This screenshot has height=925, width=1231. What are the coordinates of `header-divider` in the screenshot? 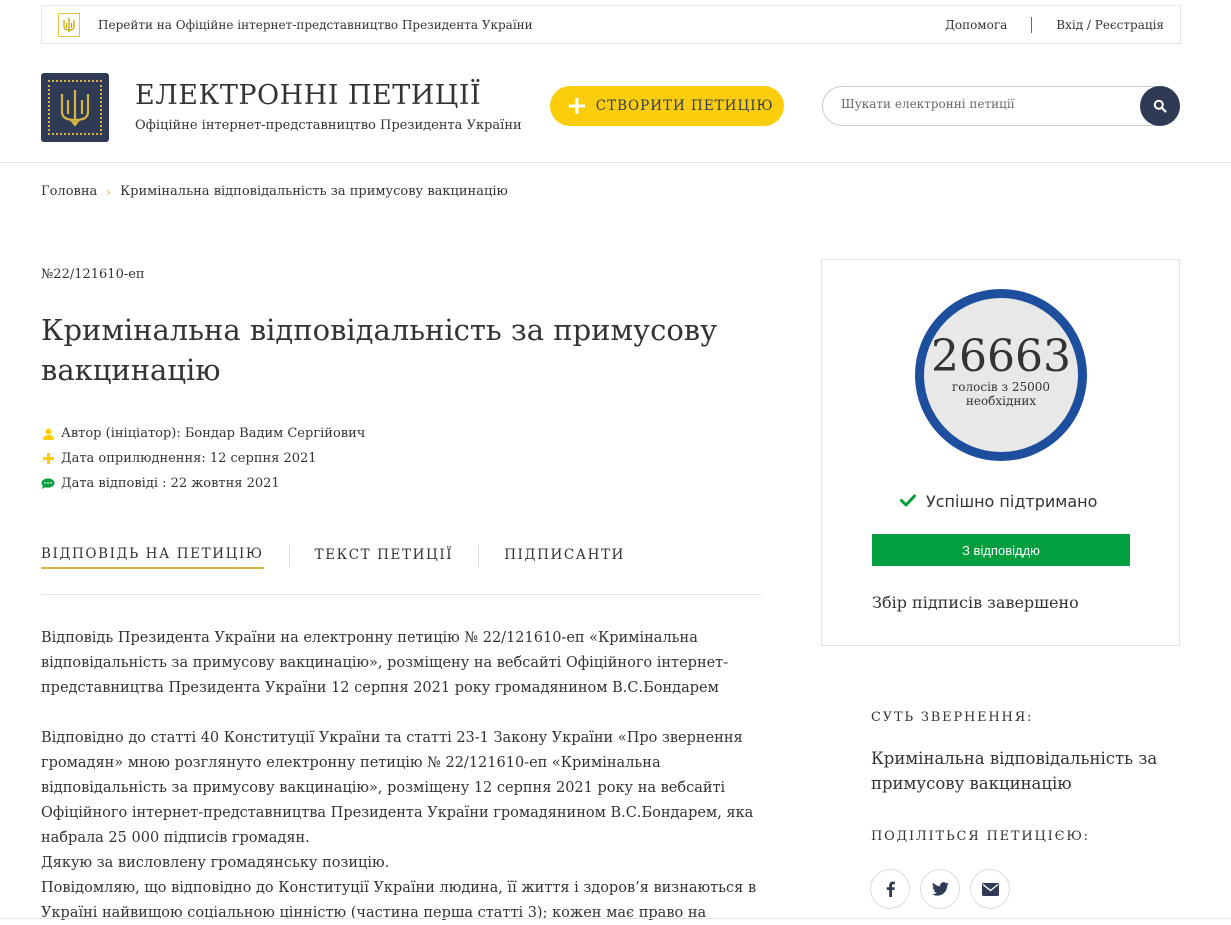 It's located at (615, 162).